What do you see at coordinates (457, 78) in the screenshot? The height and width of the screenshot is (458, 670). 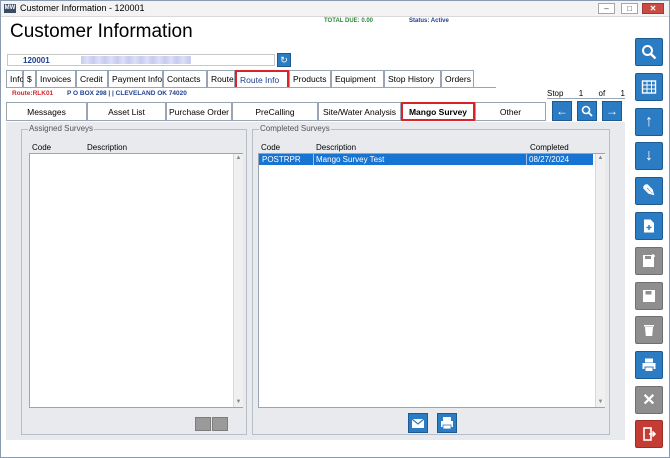 I see `tab-orders: Orders` at bounding box center [457, 78].